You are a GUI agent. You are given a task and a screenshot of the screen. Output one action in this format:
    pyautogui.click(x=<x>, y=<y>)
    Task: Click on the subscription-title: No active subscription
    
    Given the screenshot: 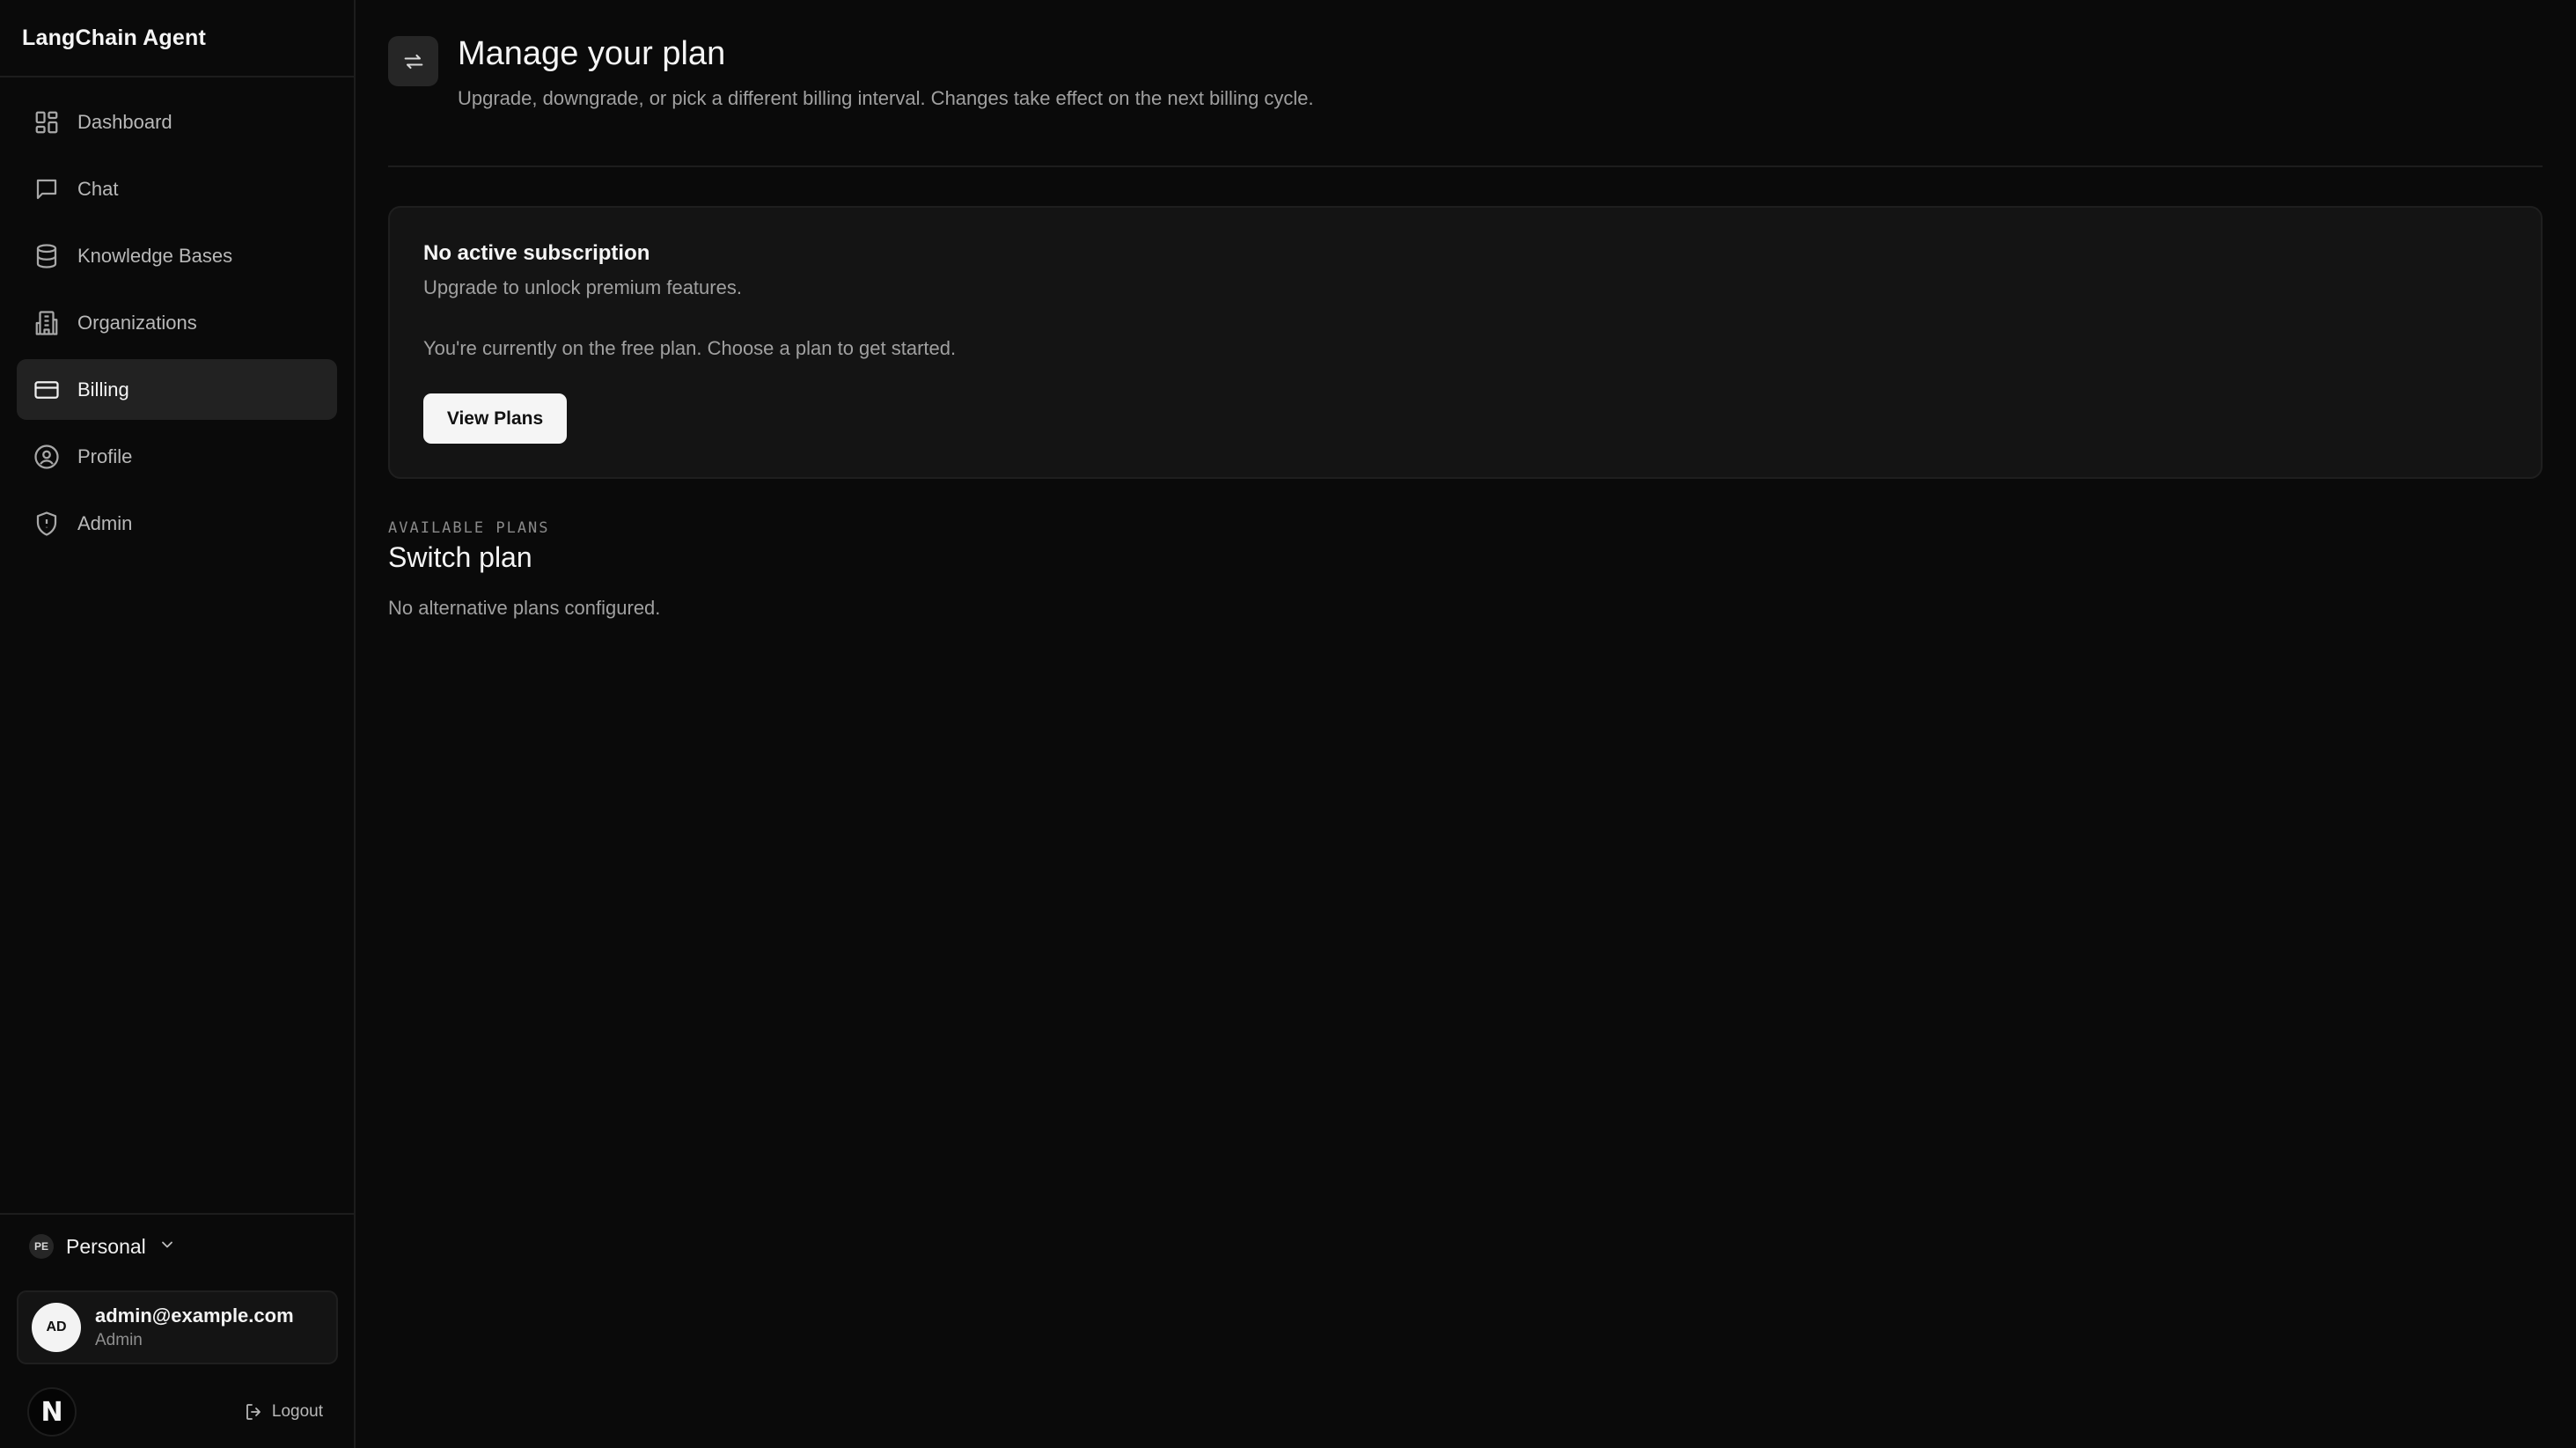 What is the action you would take?
    pyautogui.click(x=536, y=253)
    